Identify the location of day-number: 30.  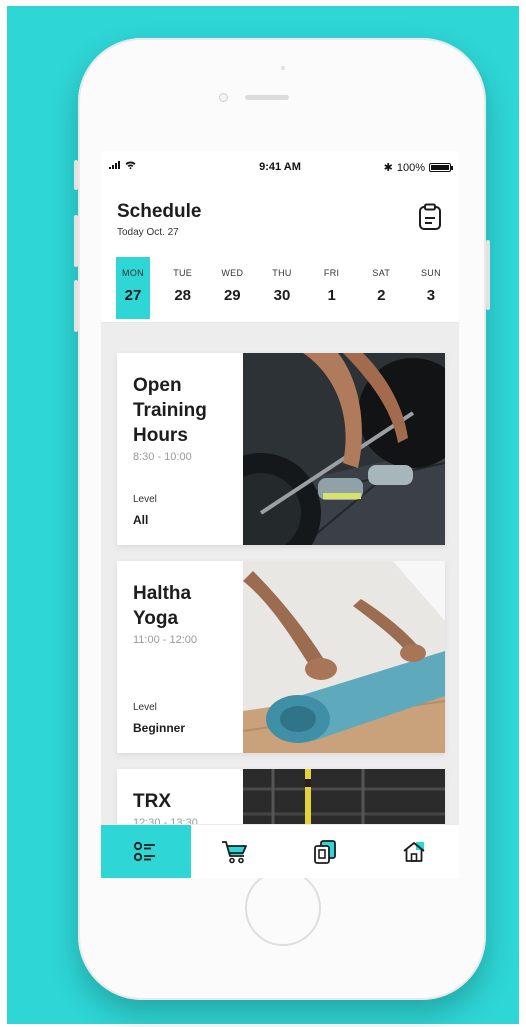
(282, 295).